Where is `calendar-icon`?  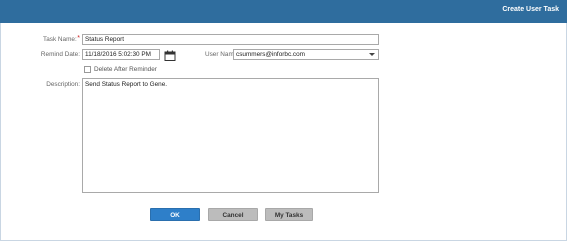 calendar-icon is located at coordinates (170, 55).